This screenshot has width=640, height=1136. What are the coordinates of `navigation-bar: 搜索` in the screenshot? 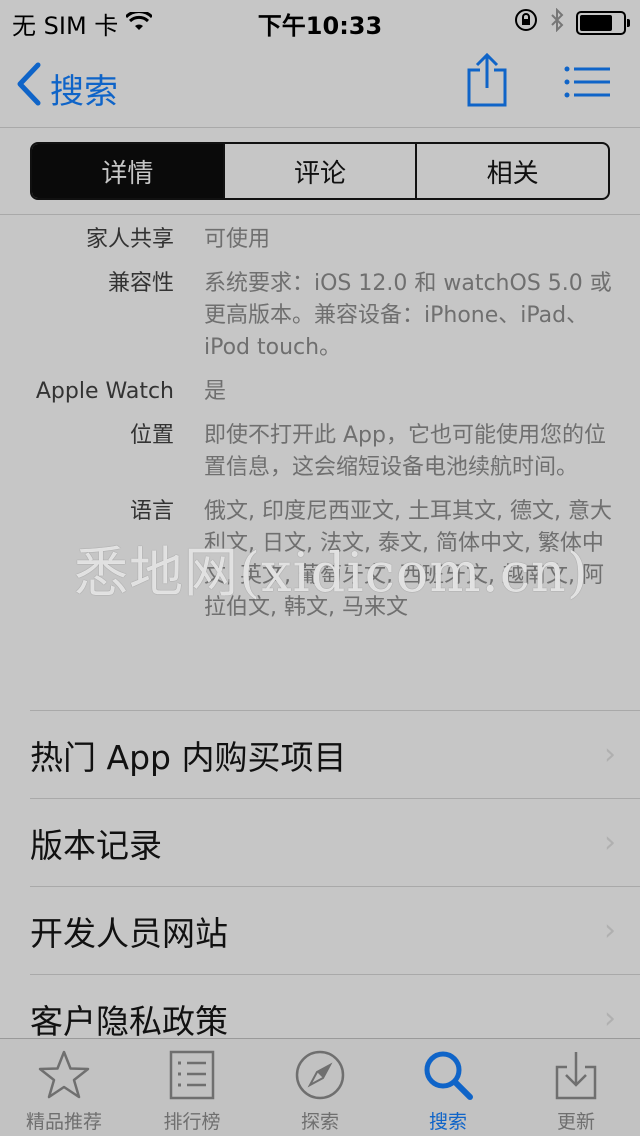 It's located at (320, 84).